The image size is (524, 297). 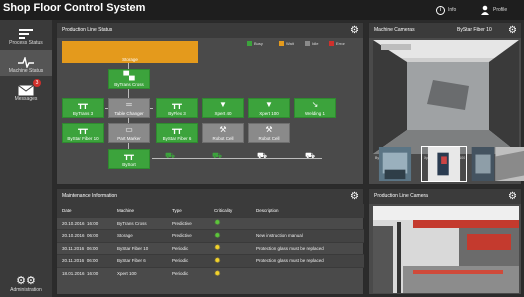 I want to click on app-title: Shop Floor Control System, so click(x=74, y=8).